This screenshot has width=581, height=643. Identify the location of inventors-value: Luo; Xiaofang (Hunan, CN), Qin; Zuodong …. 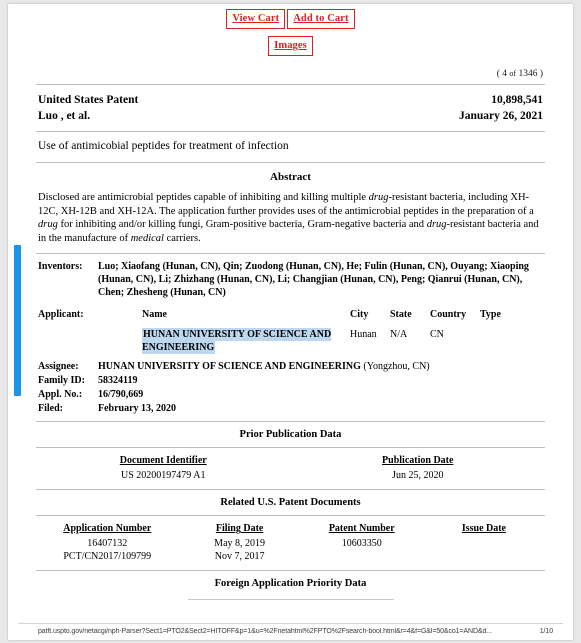
(313, 280).